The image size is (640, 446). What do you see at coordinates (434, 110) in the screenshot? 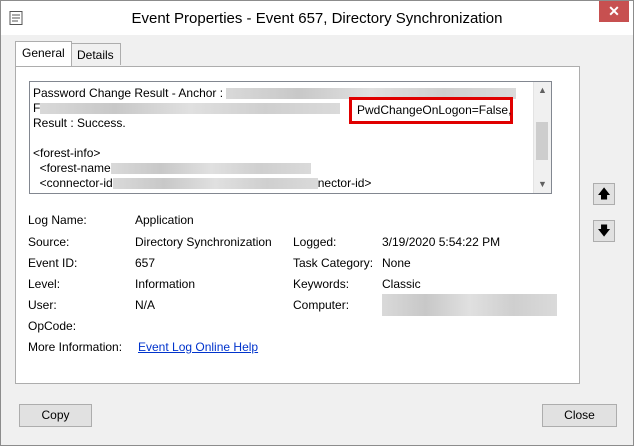
I see `highlighted-text: PwdChangeOnLogon=False,` at bounding box center [434, 110].